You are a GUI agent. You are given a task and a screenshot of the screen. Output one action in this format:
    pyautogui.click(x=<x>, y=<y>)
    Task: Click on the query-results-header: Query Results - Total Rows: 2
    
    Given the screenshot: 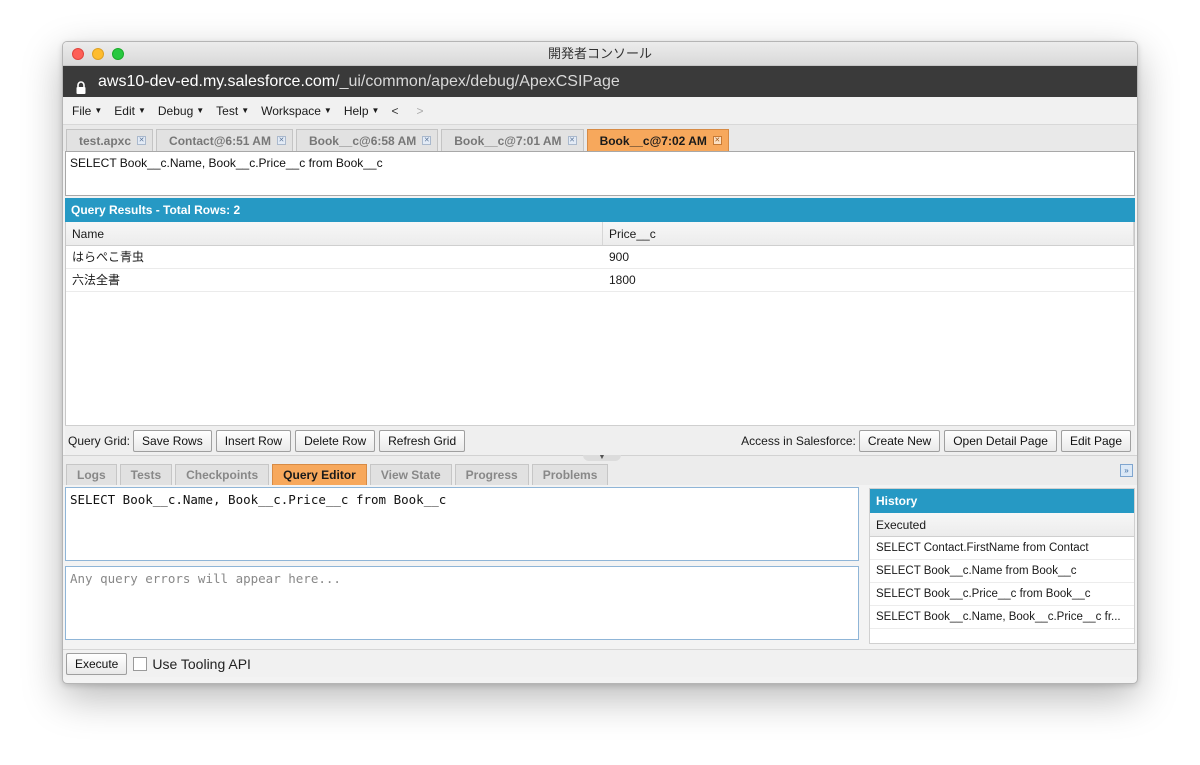 What is the action you would take?
    pyautogui.click(x=600, y=210)
    